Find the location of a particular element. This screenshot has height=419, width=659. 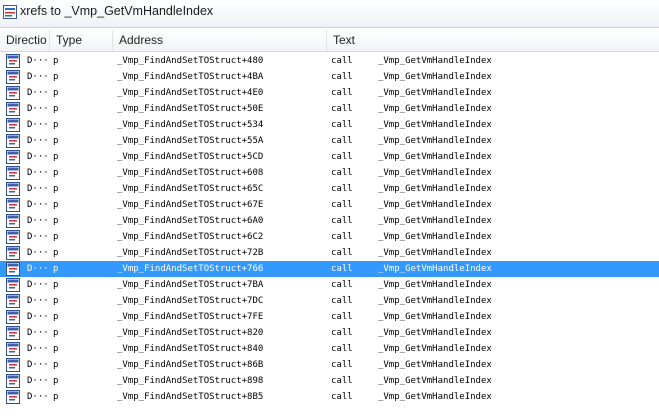

cell-address: _Vmp_FindAndSetTOStruct+4BA is located at coordinates (190, 77).